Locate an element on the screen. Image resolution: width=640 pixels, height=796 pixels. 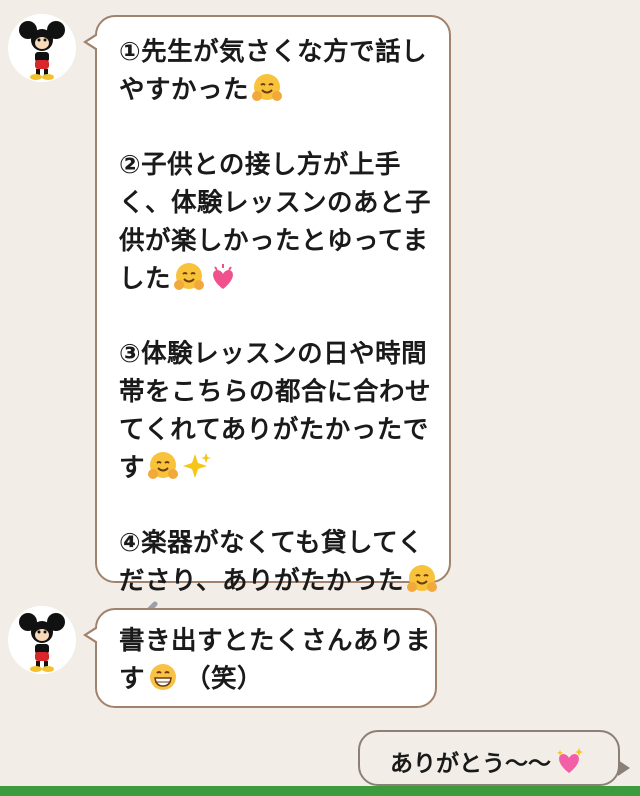
bottom-decoration-bar is located at coordinates (320, 791).